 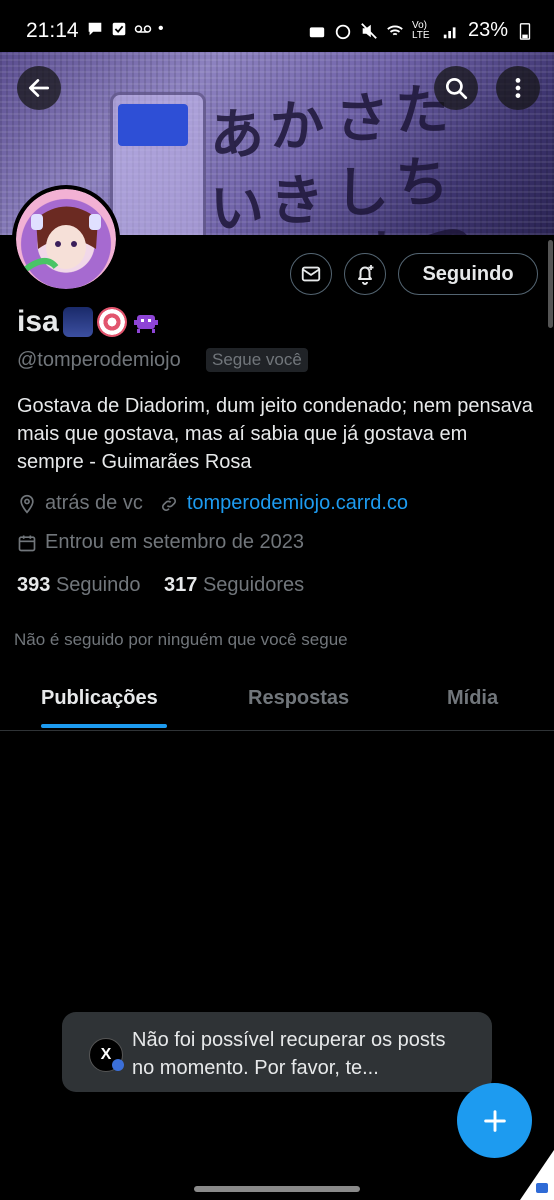 I want to click on following-count: 393, so click(x=34, y=585).